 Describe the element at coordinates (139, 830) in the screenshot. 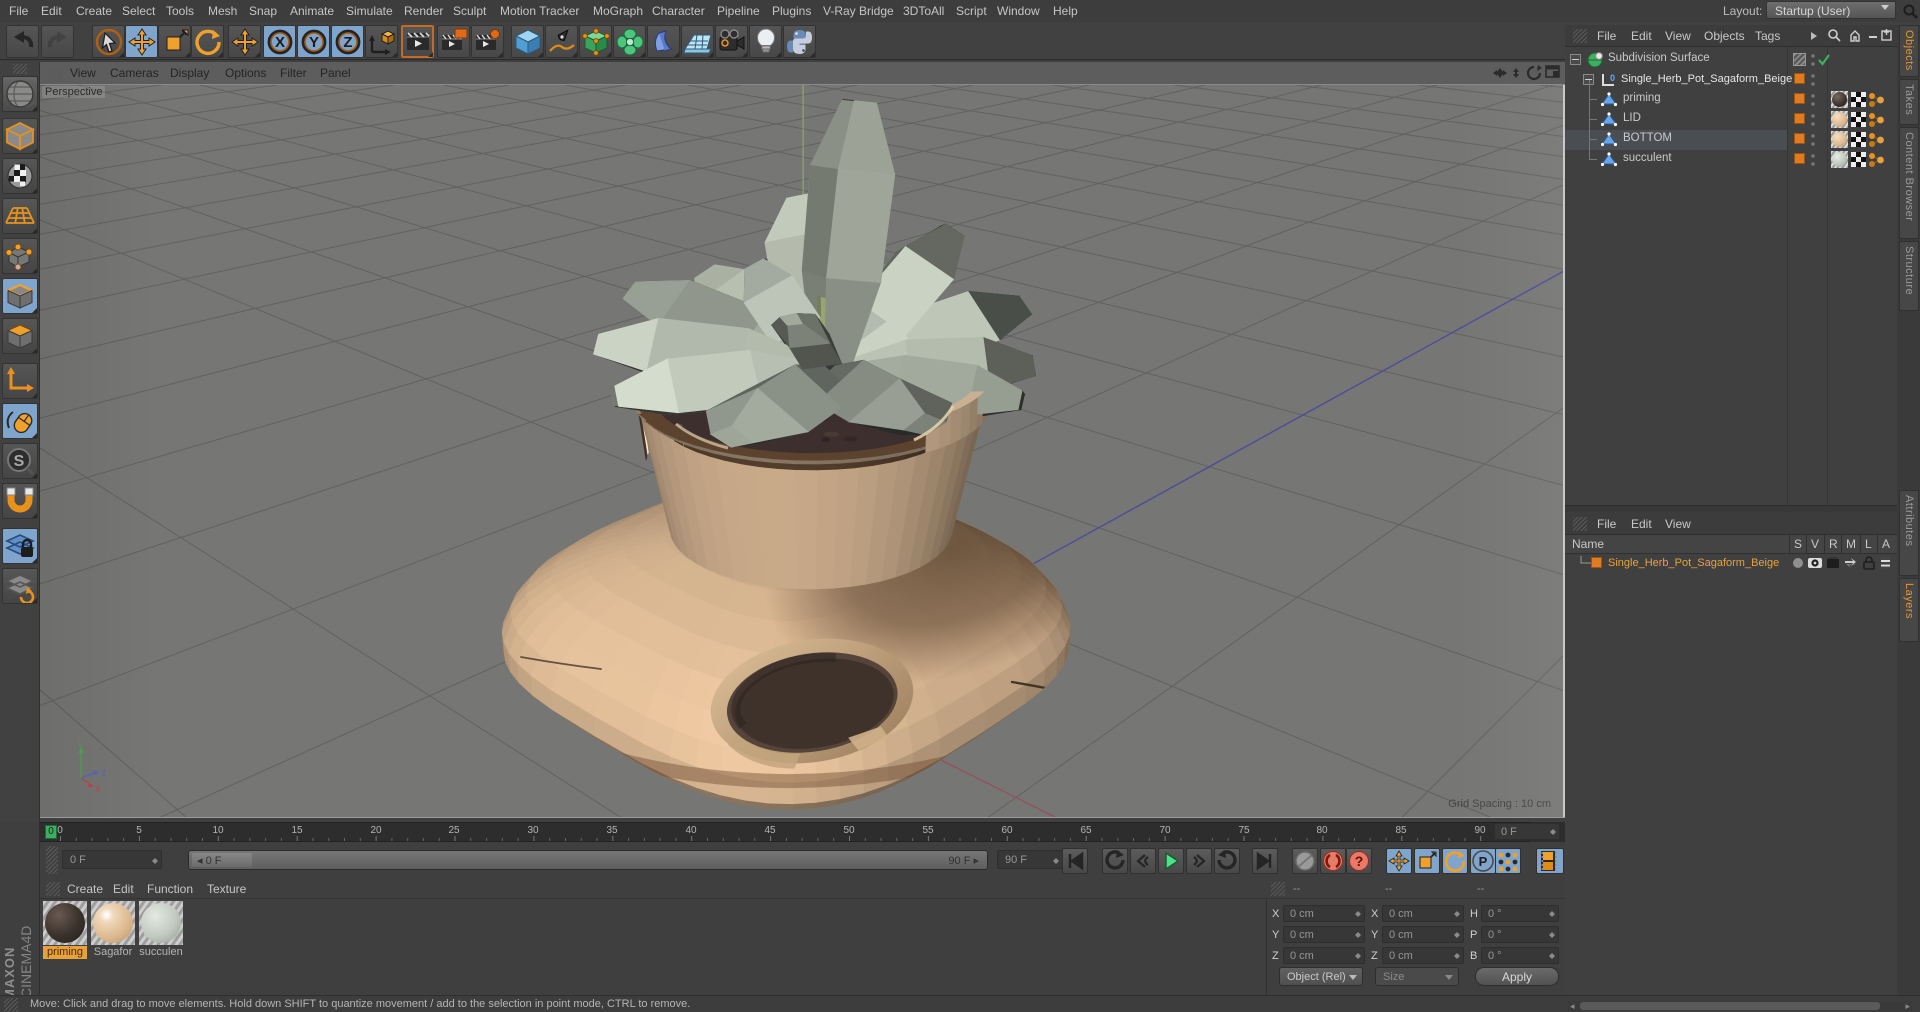

I see `svg-text: 5` at that location.